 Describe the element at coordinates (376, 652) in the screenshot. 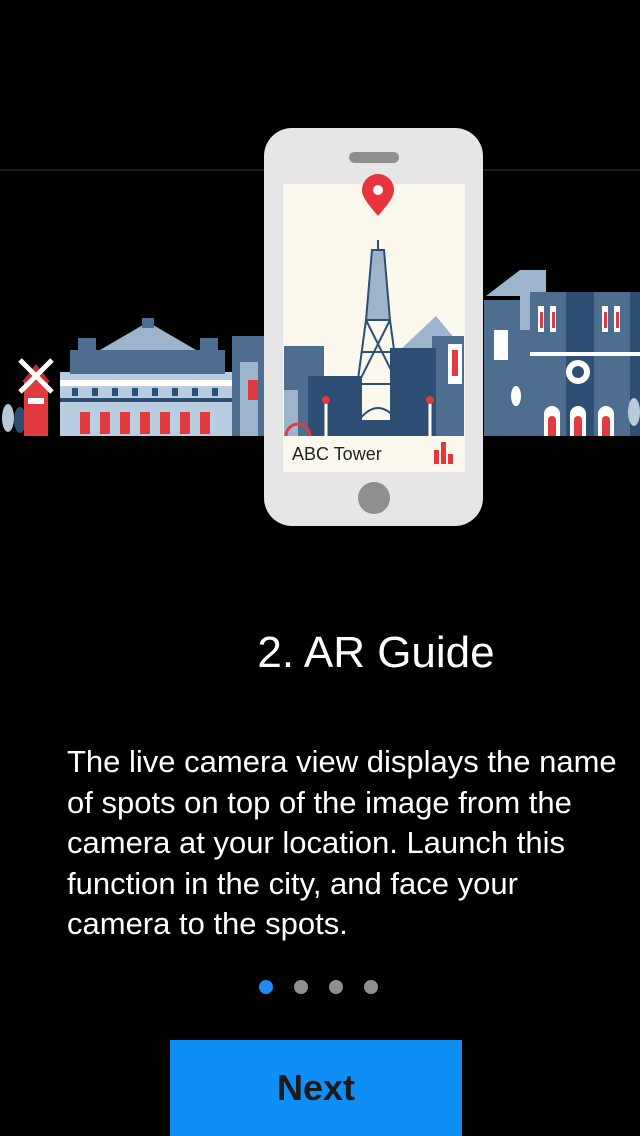

I see `page-title: 2. AR Guide` at that location.